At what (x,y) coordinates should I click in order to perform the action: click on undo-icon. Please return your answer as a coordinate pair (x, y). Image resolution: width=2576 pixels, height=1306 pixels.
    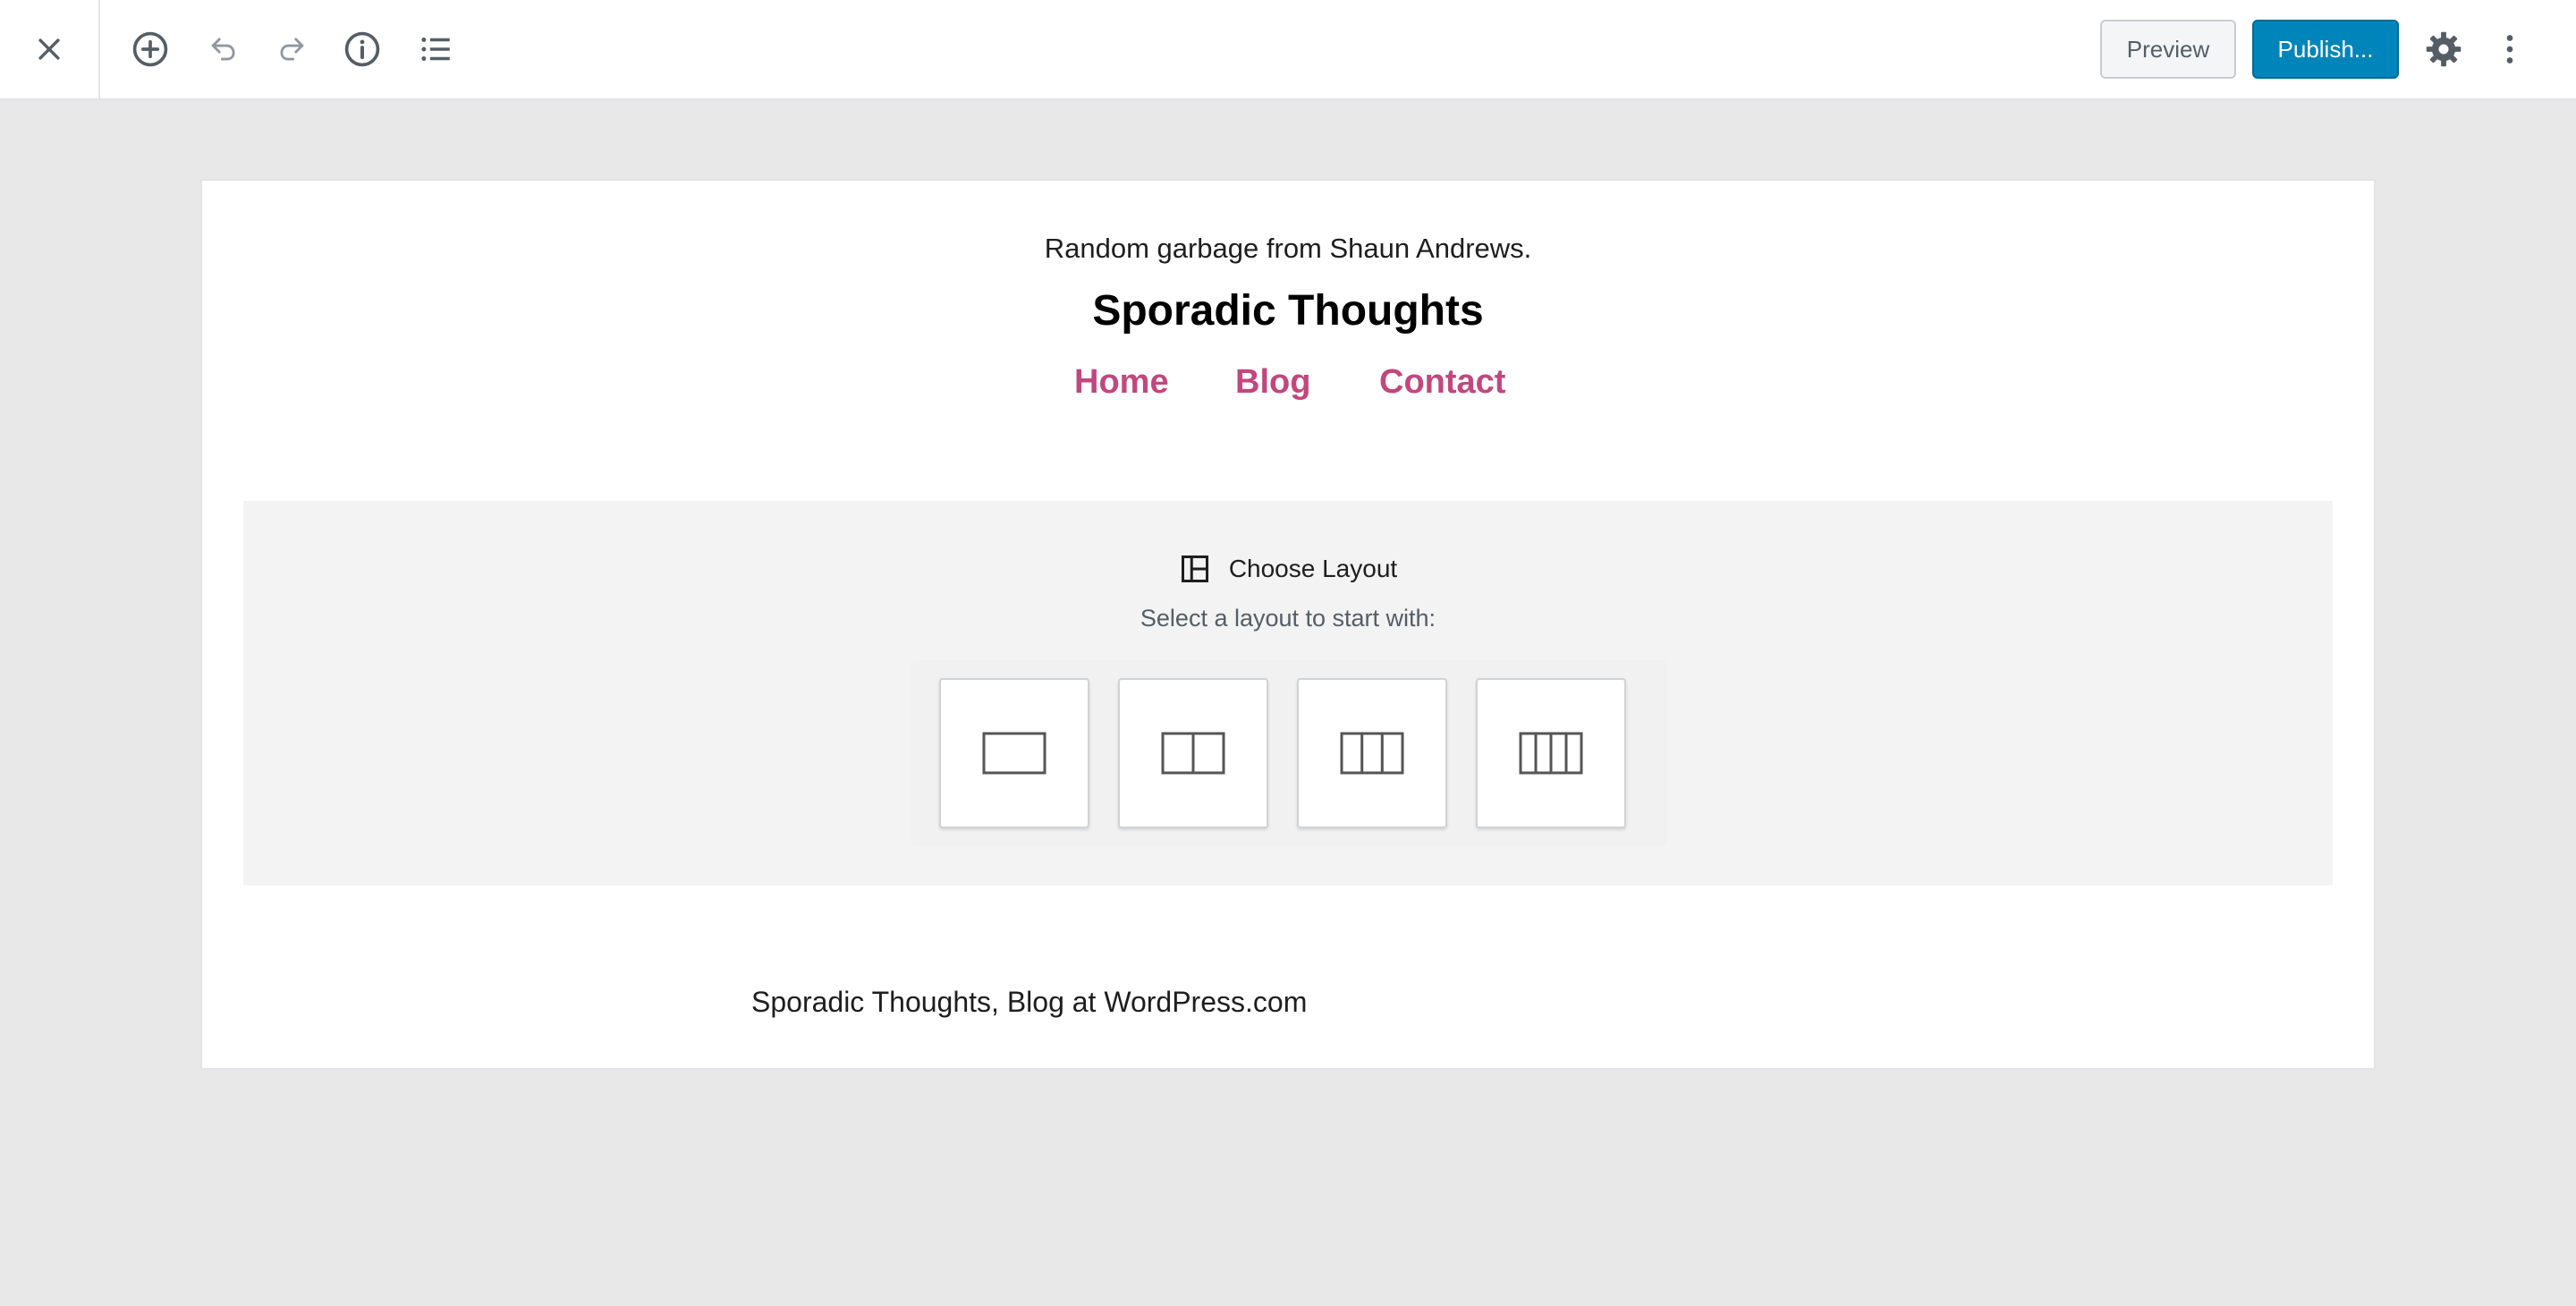
    Looking at the image, I should click on (223, 49).